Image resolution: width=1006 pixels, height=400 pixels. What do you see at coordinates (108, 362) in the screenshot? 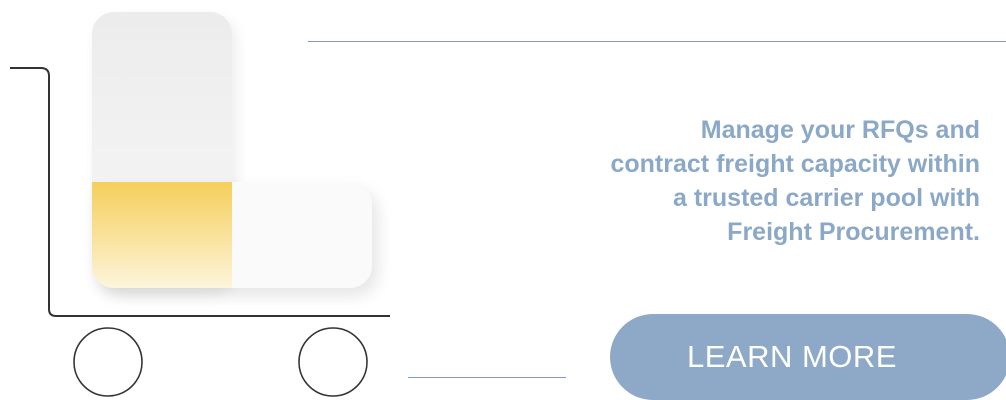
I see `cart-wheel-left` at bounding box center [108, 362].